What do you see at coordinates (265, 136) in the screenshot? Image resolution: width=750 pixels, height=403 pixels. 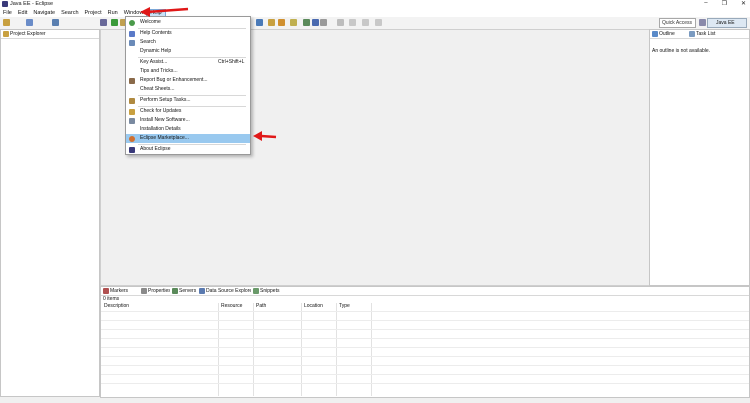 I see `arrow-to-marketplace` at bounding box center [265, 136].